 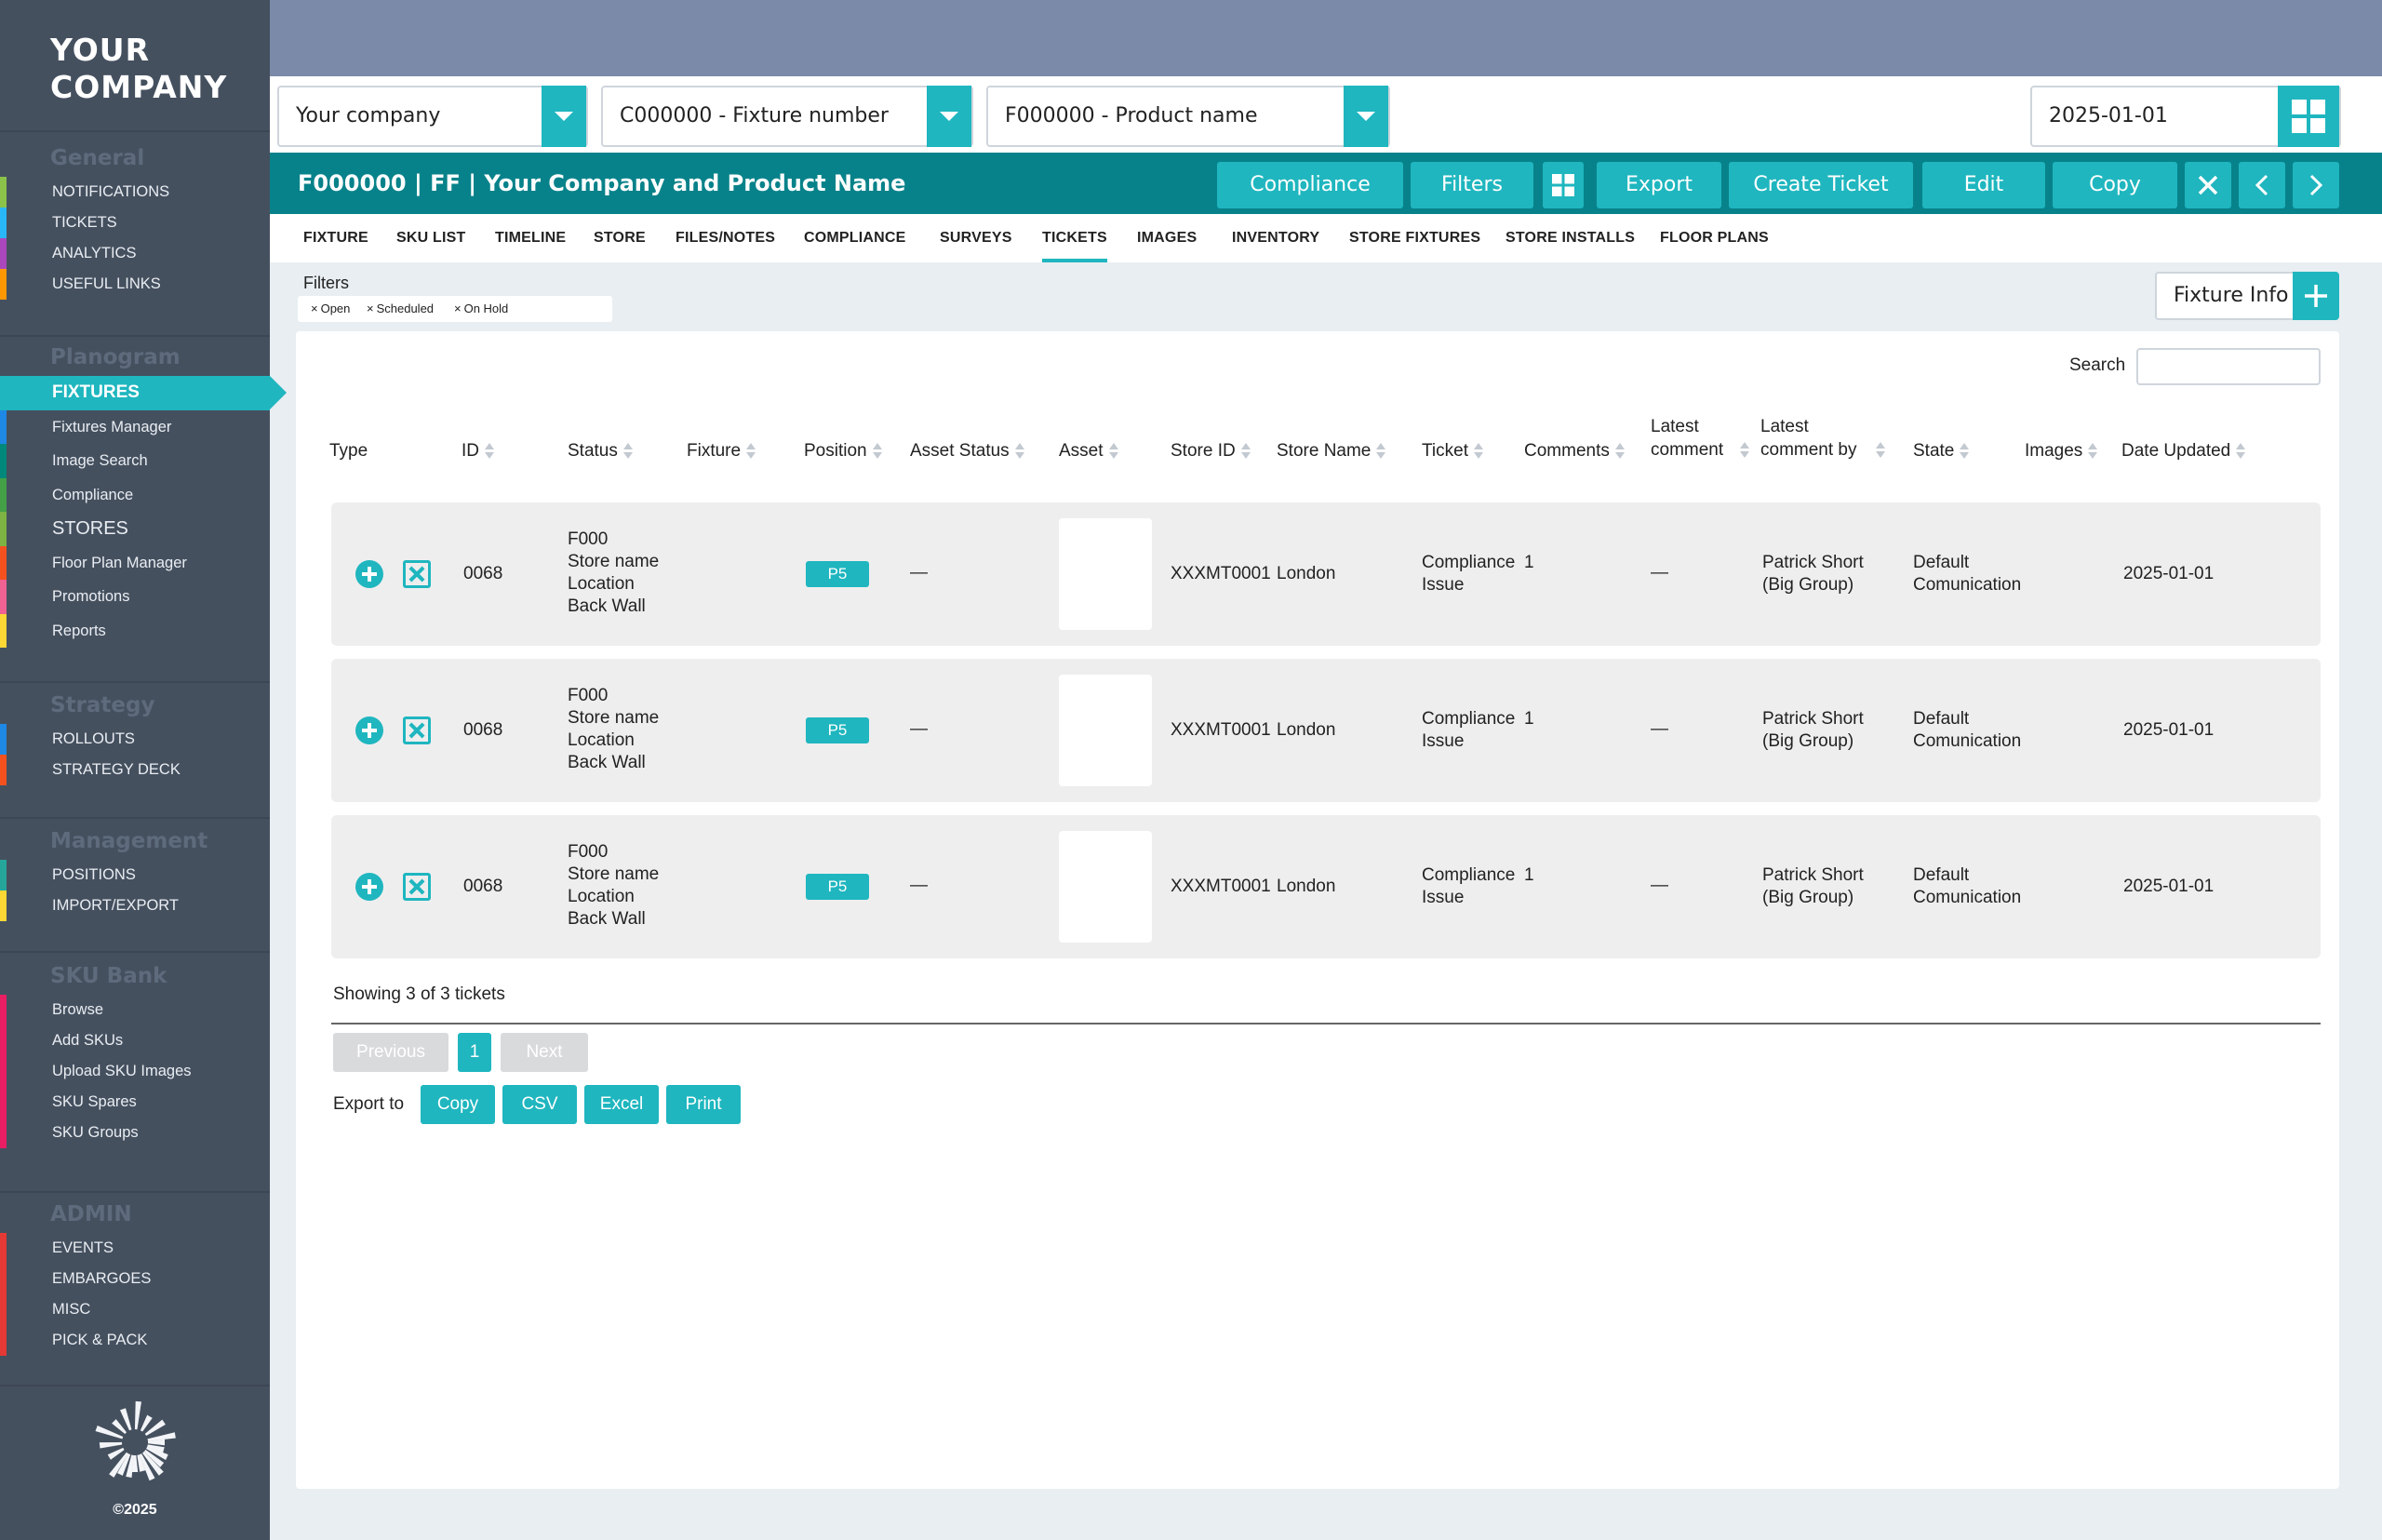 I want to click on previous-button, so click(x=2262, y=185).